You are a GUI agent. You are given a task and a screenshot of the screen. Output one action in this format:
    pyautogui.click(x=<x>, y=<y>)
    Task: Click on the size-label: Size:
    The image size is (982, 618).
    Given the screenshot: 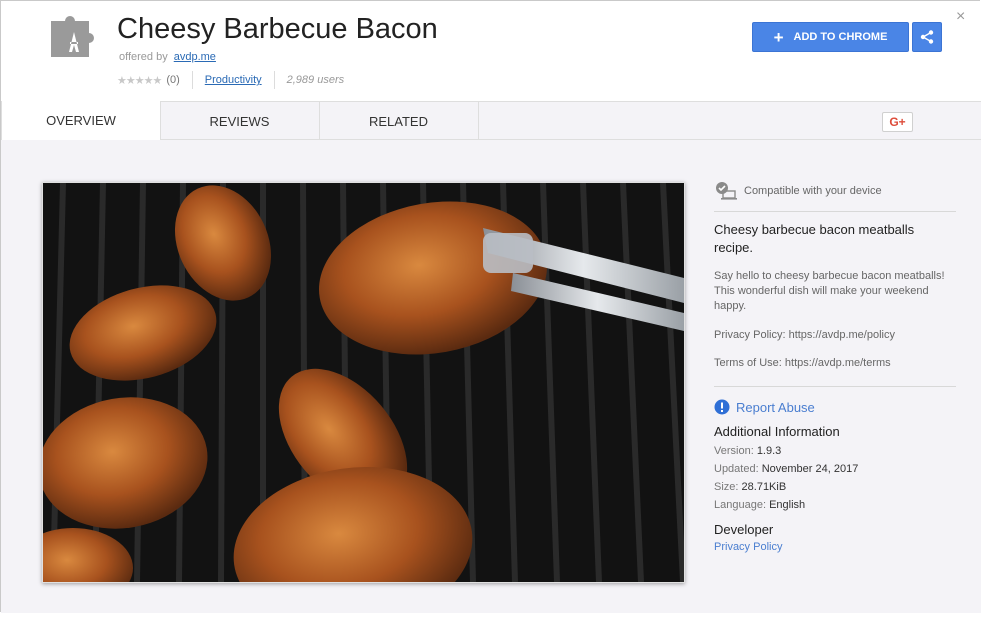 What is the action you would take?
    pyautogui.click(x=726, y=487)
    